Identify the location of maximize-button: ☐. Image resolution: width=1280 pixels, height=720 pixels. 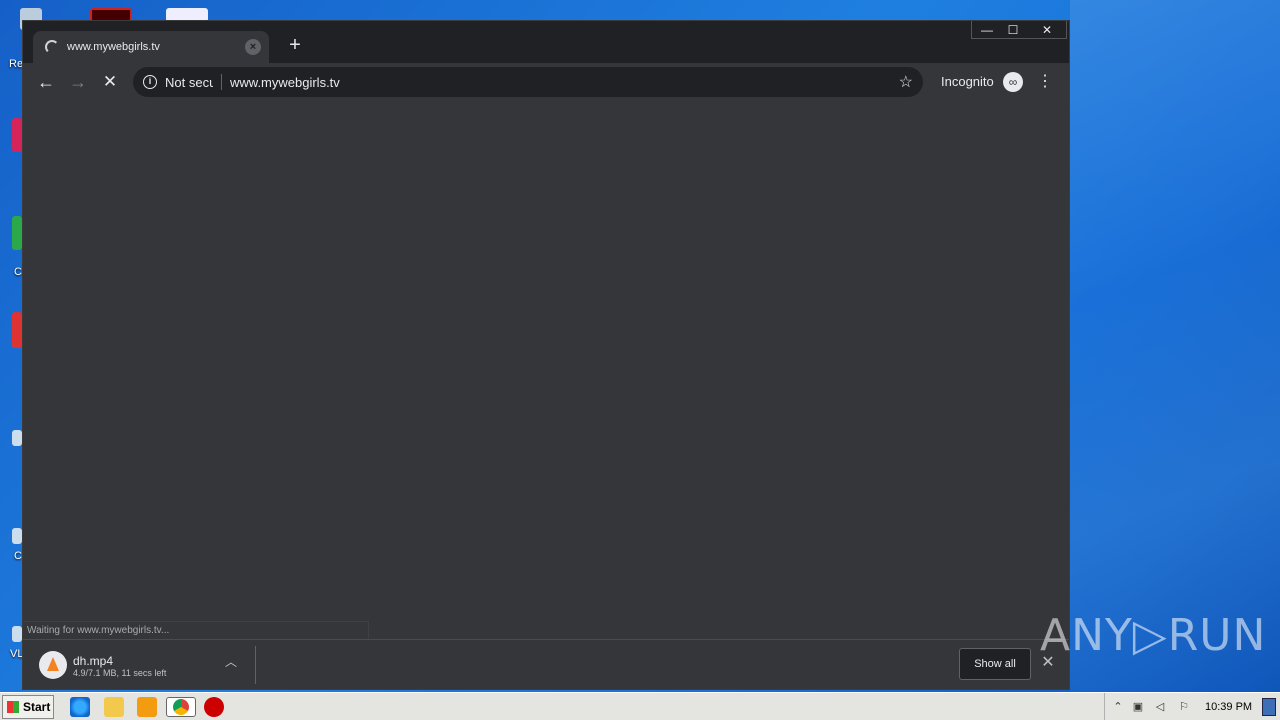
(1013, 30).